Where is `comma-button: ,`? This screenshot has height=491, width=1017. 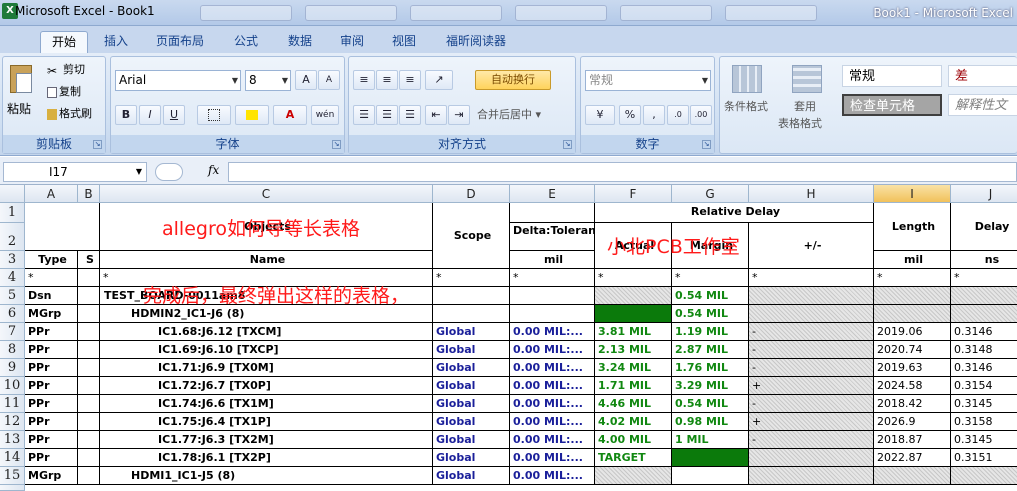 comma-button: , is located at coordinates (654, 115).